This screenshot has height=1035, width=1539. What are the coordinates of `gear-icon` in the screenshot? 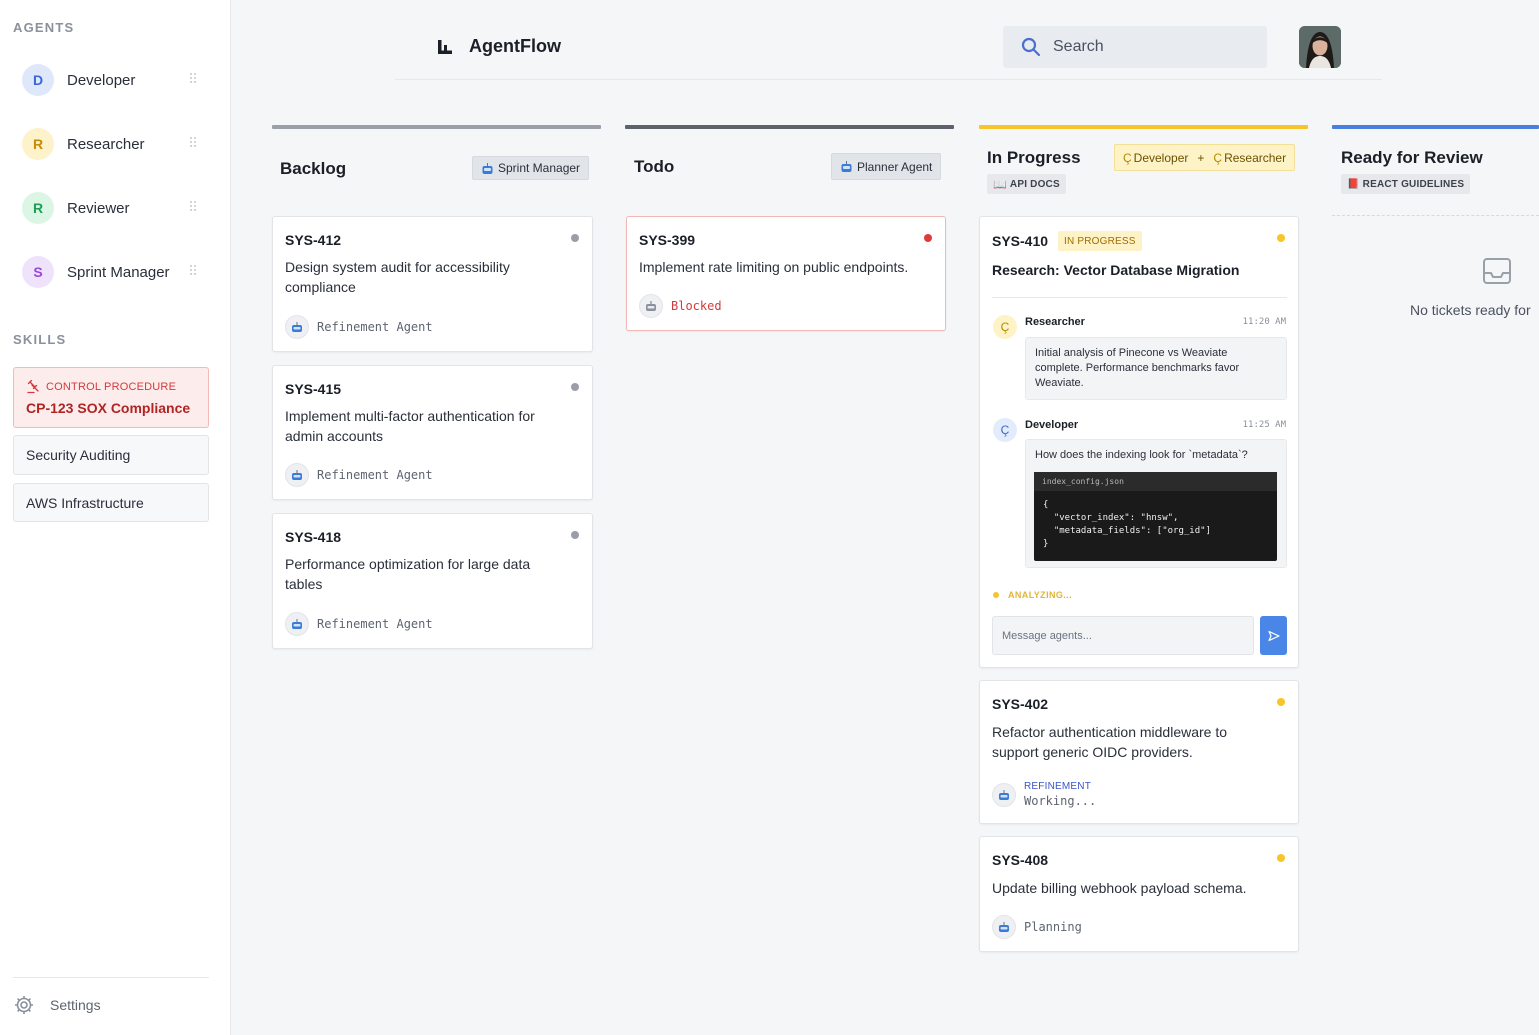 It's located at (24, 1005).